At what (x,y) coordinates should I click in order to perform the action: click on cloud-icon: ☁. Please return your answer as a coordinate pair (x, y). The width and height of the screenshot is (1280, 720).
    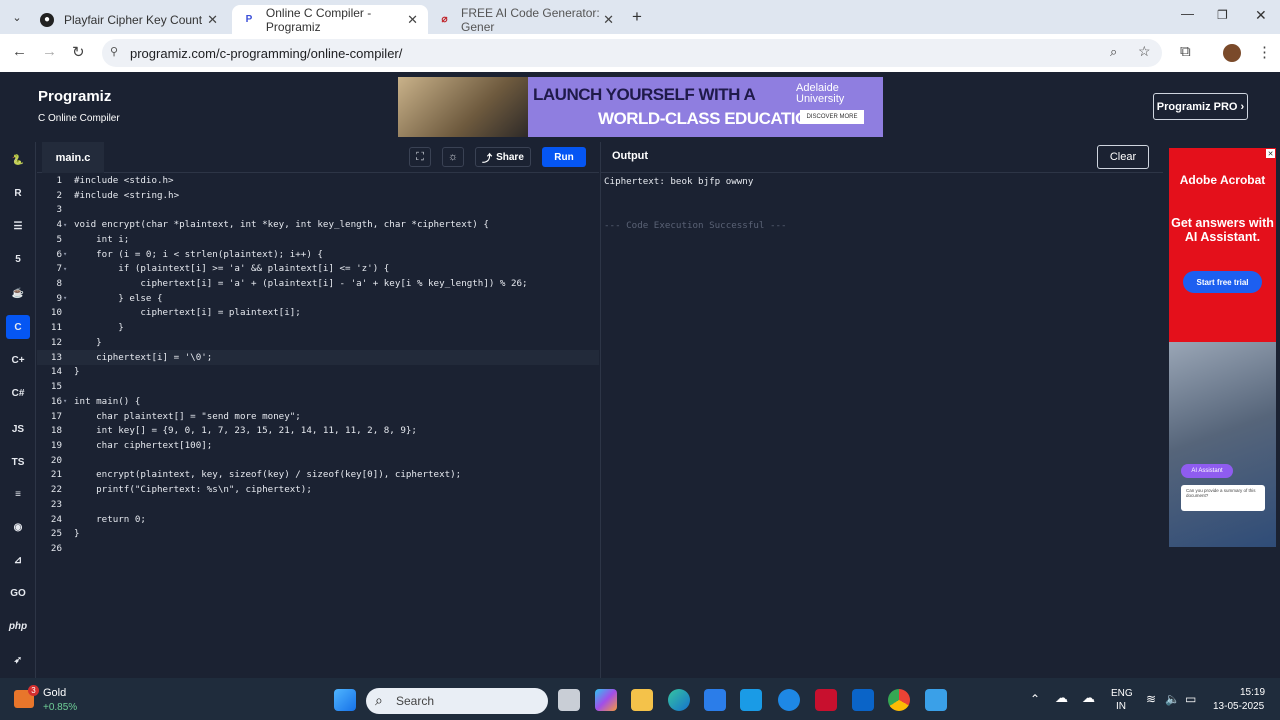
    Looking at the image, I should click on (1088, 698).